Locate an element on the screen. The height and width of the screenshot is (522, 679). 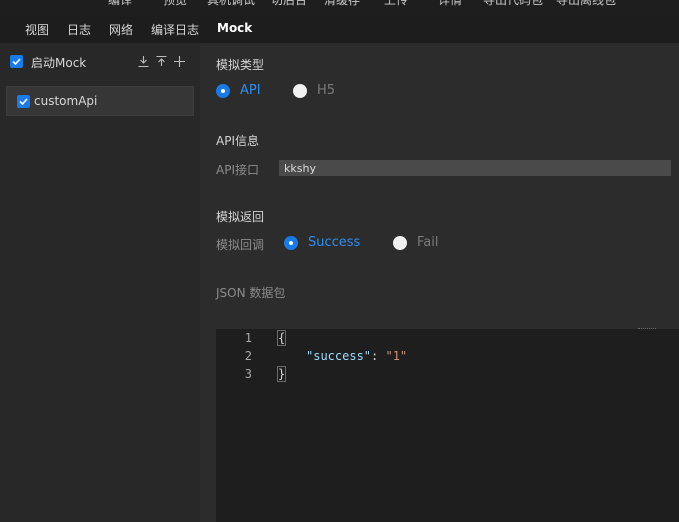
api-endpoint-input is located at coordinates (475, 168).